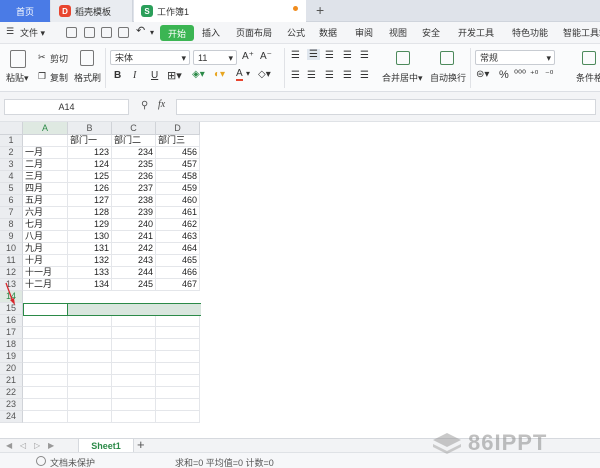 The height and width of the screenshot is (468, 600). What do you see at coordinates (11, 357) in the screenshot?
I see `row-header-19: 19` at bounding box center [11, 357].